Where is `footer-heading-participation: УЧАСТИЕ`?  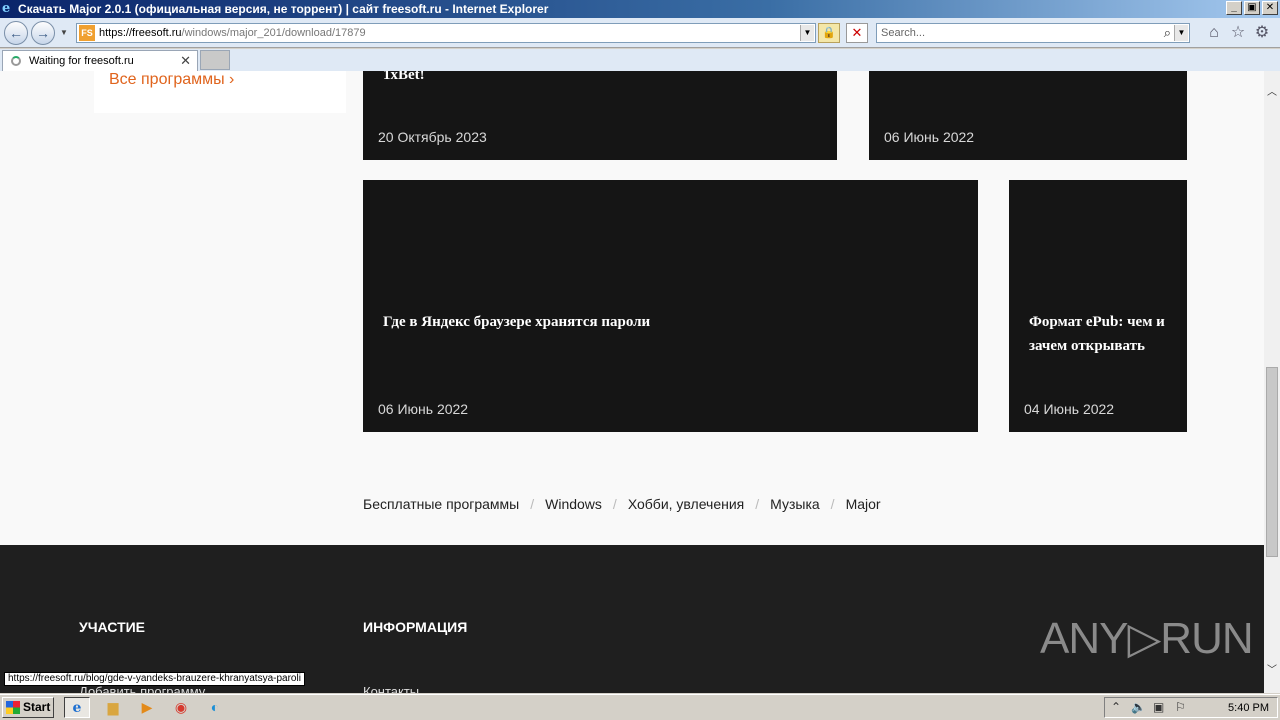
footer-heading-participation: УЧАСТИЕ is located at coordinates (112, 627).